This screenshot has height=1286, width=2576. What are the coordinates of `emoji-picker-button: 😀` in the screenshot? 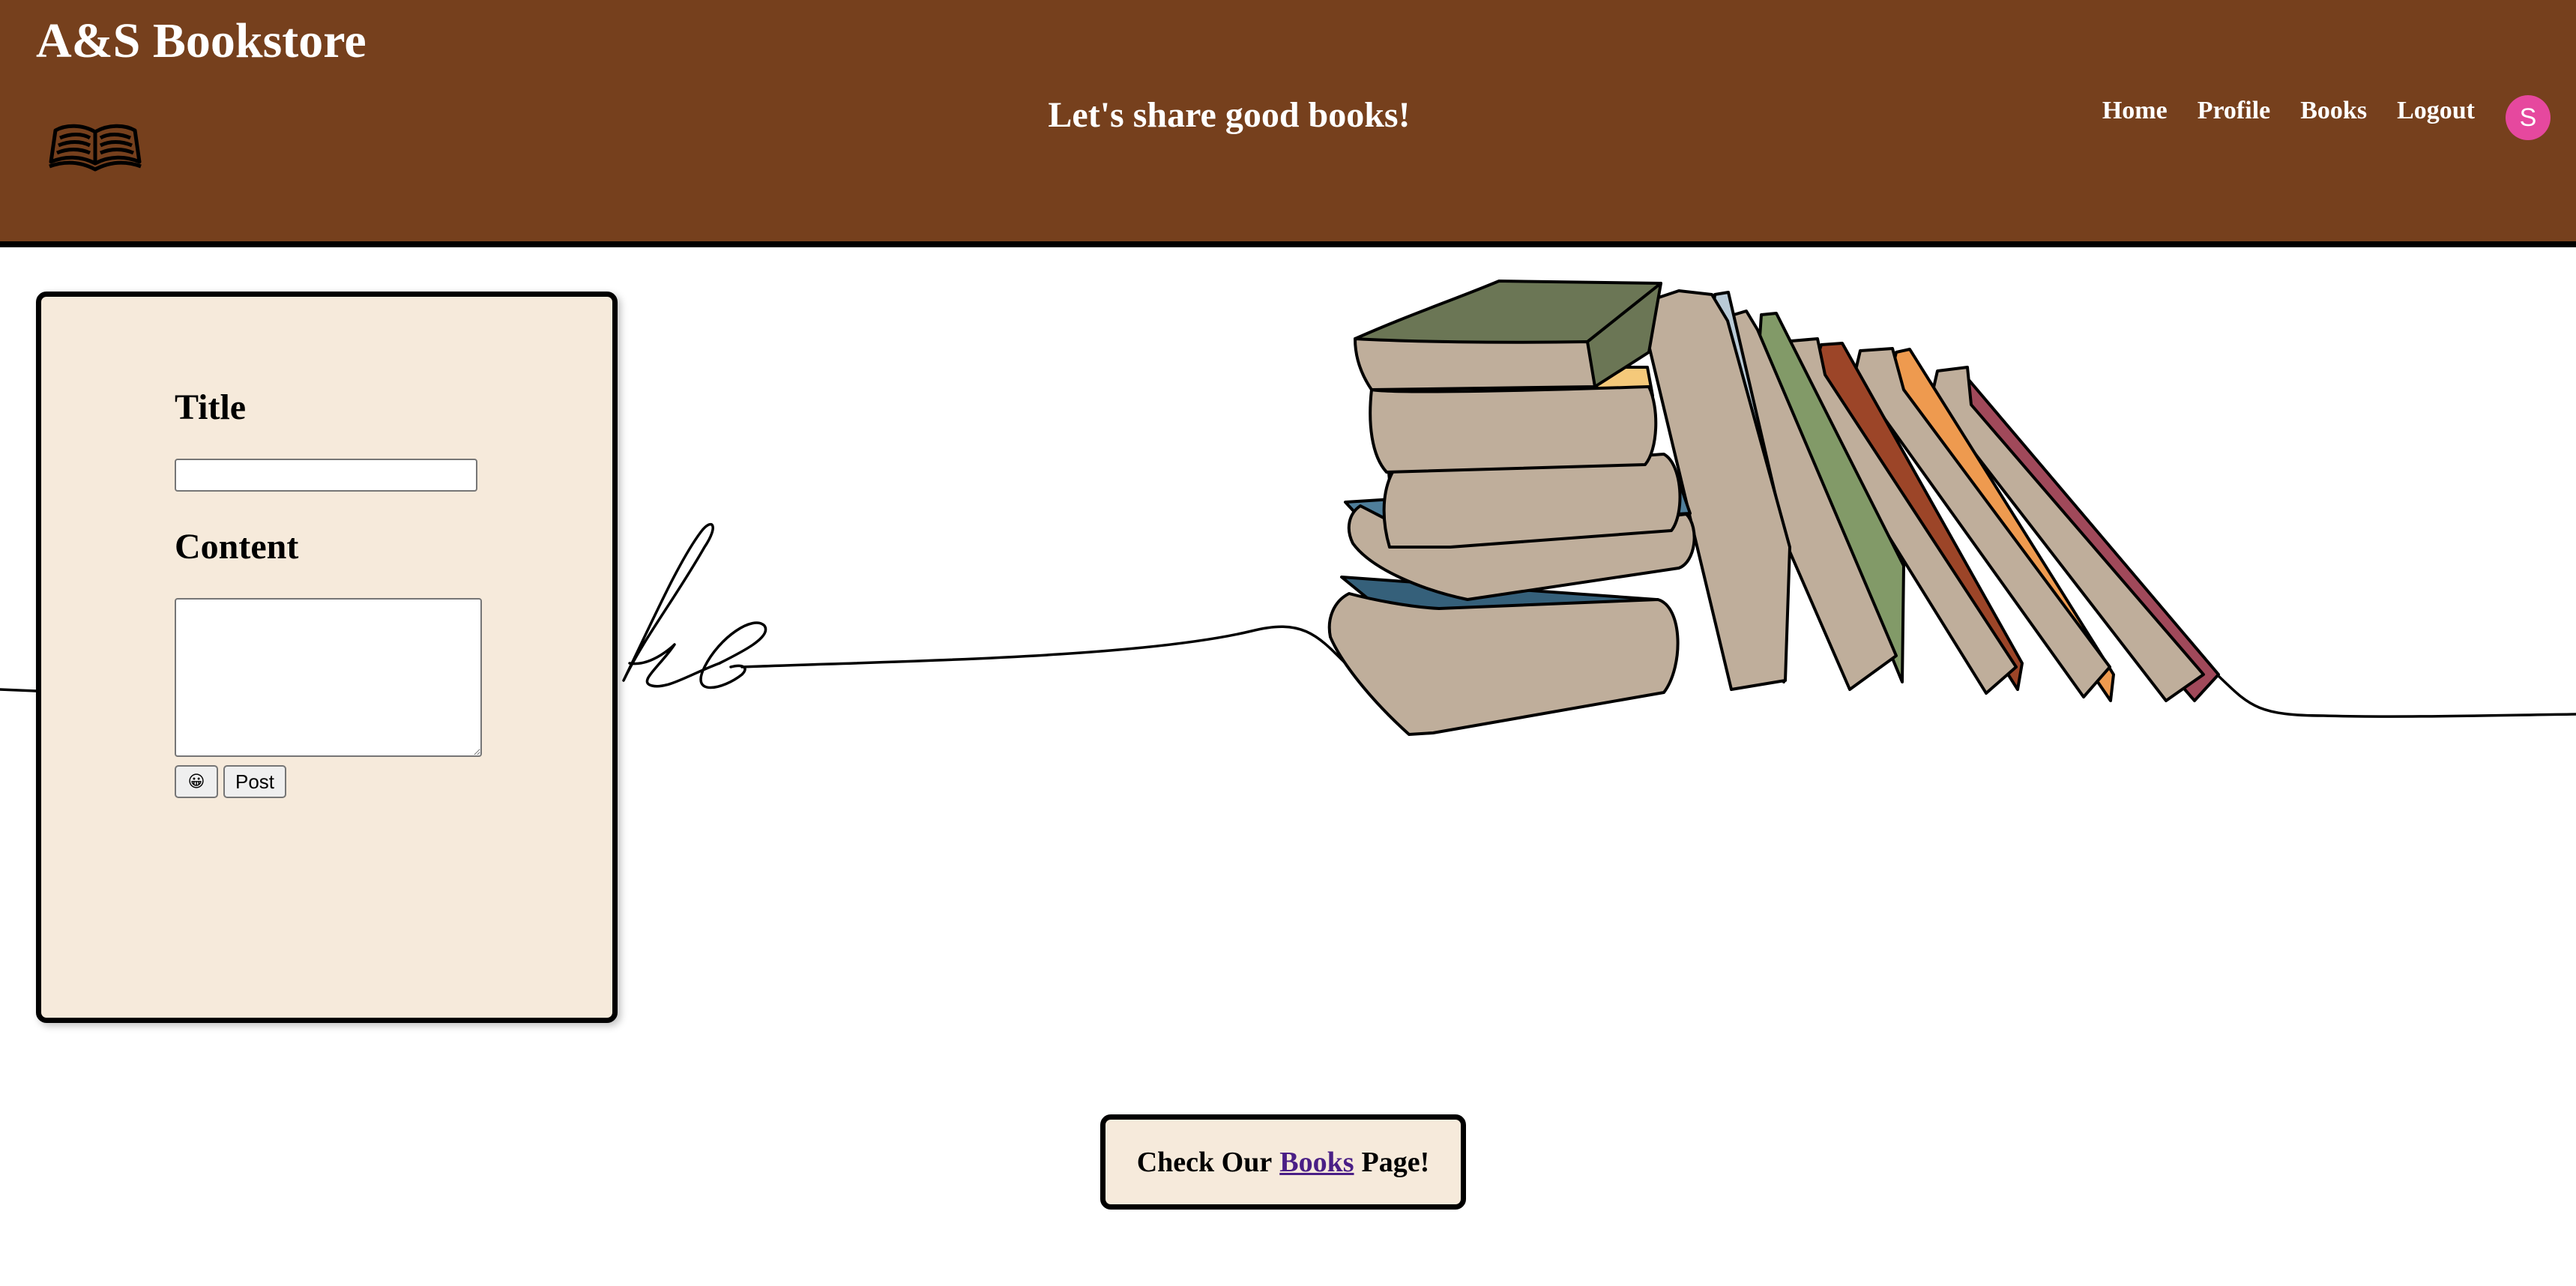 It's located at (197, 781).